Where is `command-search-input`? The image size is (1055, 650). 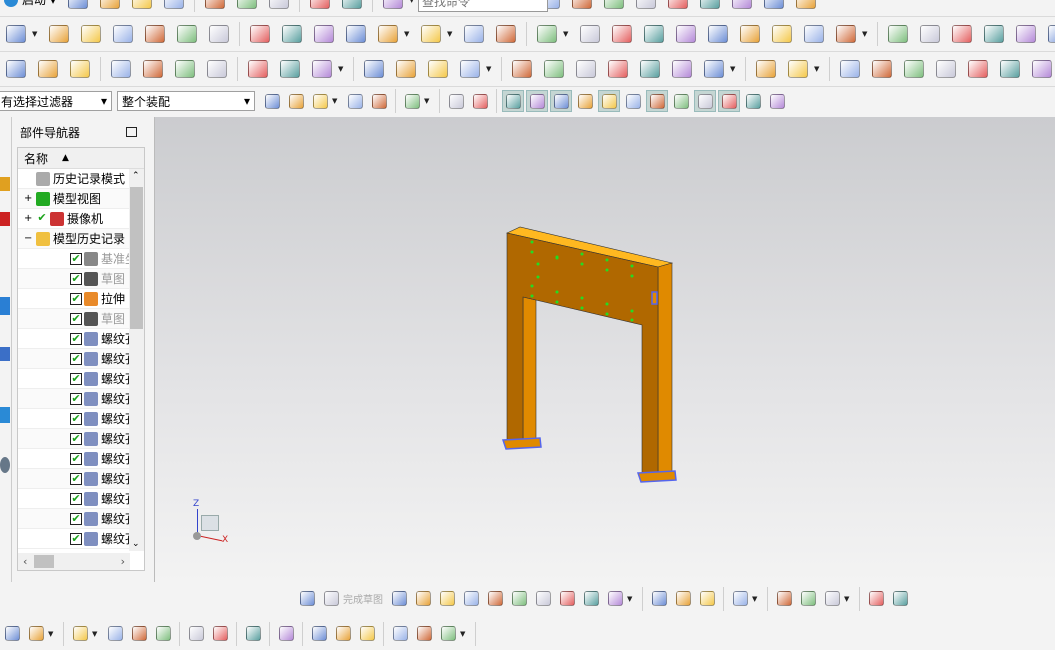
command-search-input is located at coordinates (483, 6).